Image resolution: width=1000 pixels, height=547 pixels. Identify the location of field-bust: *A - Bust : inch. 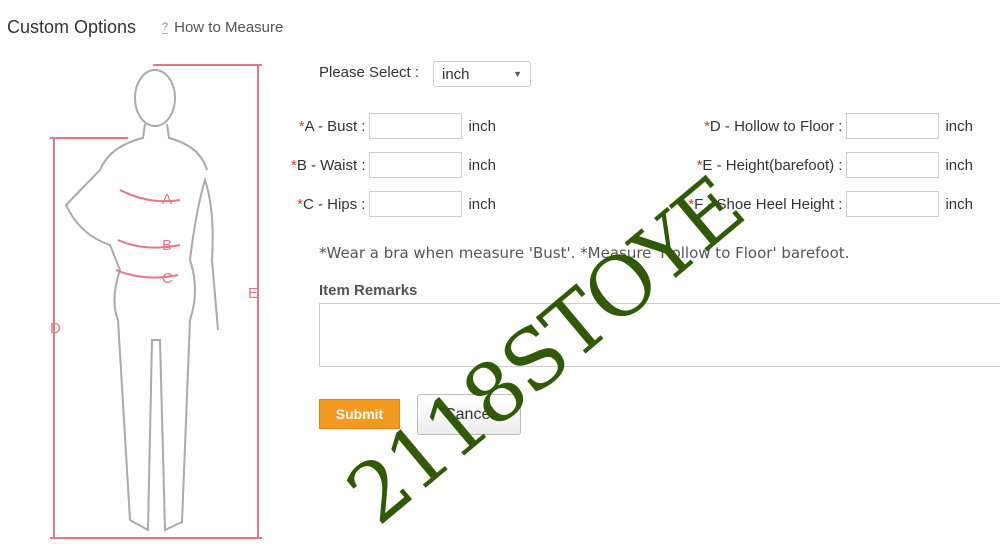
(397, 126).